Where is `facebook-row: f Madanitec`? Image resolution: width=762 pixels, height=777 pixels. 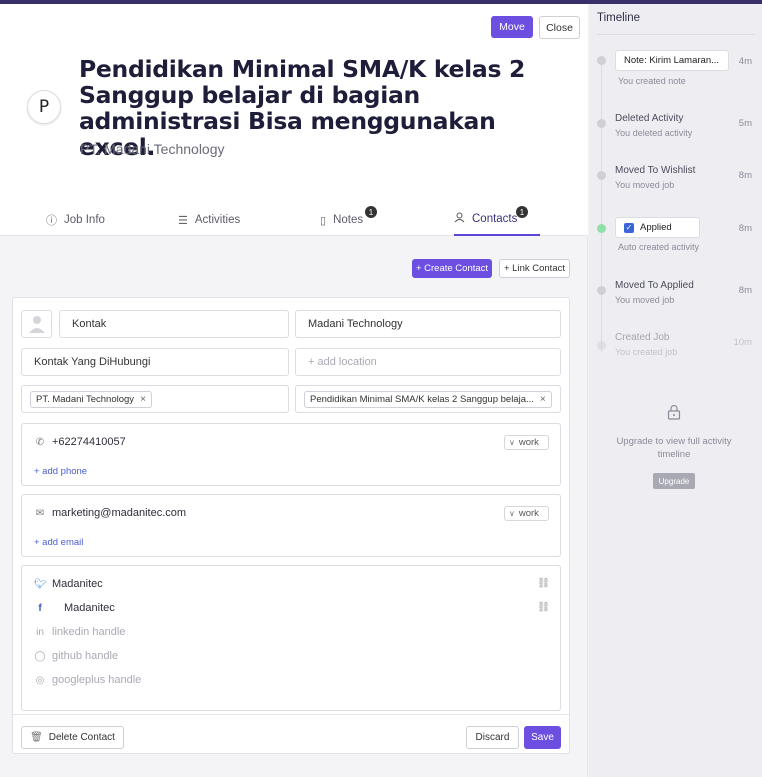
facebook-row: f Madanitec is located at coordinates (74, 608).